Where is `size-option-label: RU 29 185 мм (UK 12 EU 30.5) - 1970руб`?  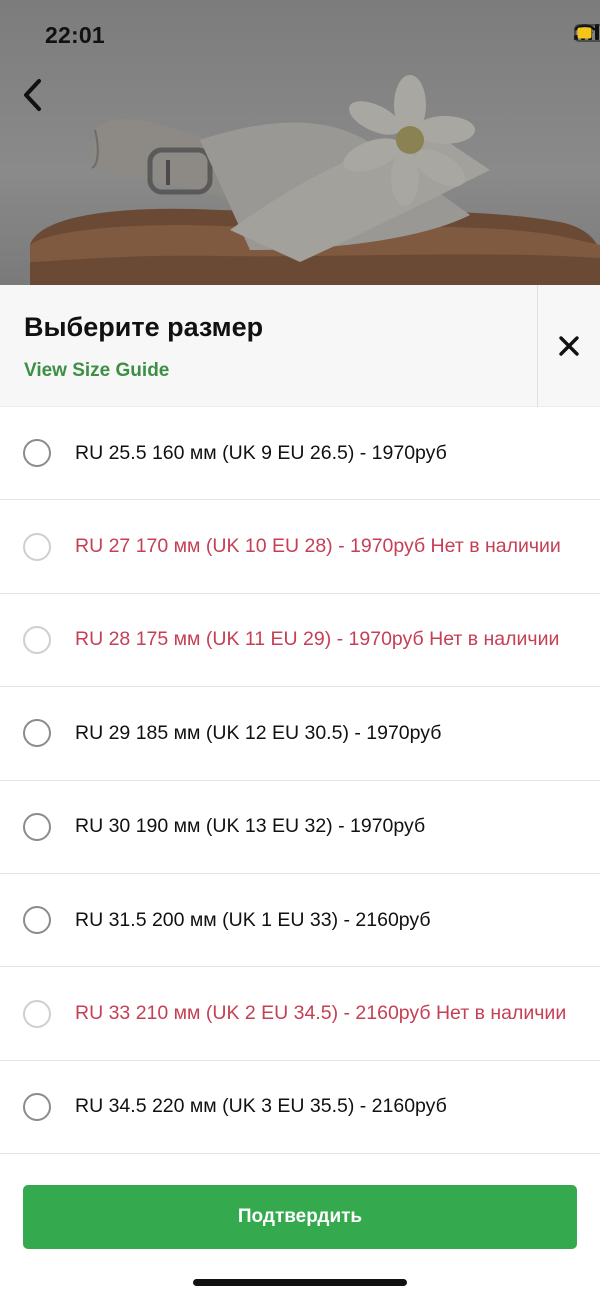 size-option-label: RU 29 185 мм (UK 12 EU 30.5) - 1970руб is located at coordinates (258, 732).